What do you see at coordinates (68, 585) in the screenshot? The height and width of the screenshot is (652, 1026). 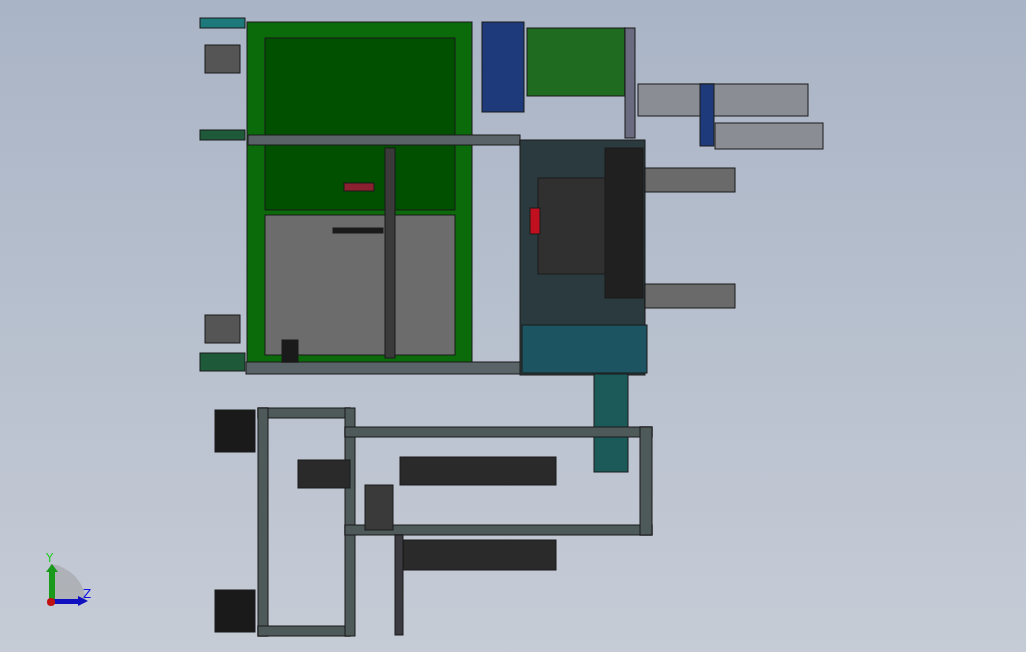 I see `axis-triad-icon` at bounding box center [68, 585].